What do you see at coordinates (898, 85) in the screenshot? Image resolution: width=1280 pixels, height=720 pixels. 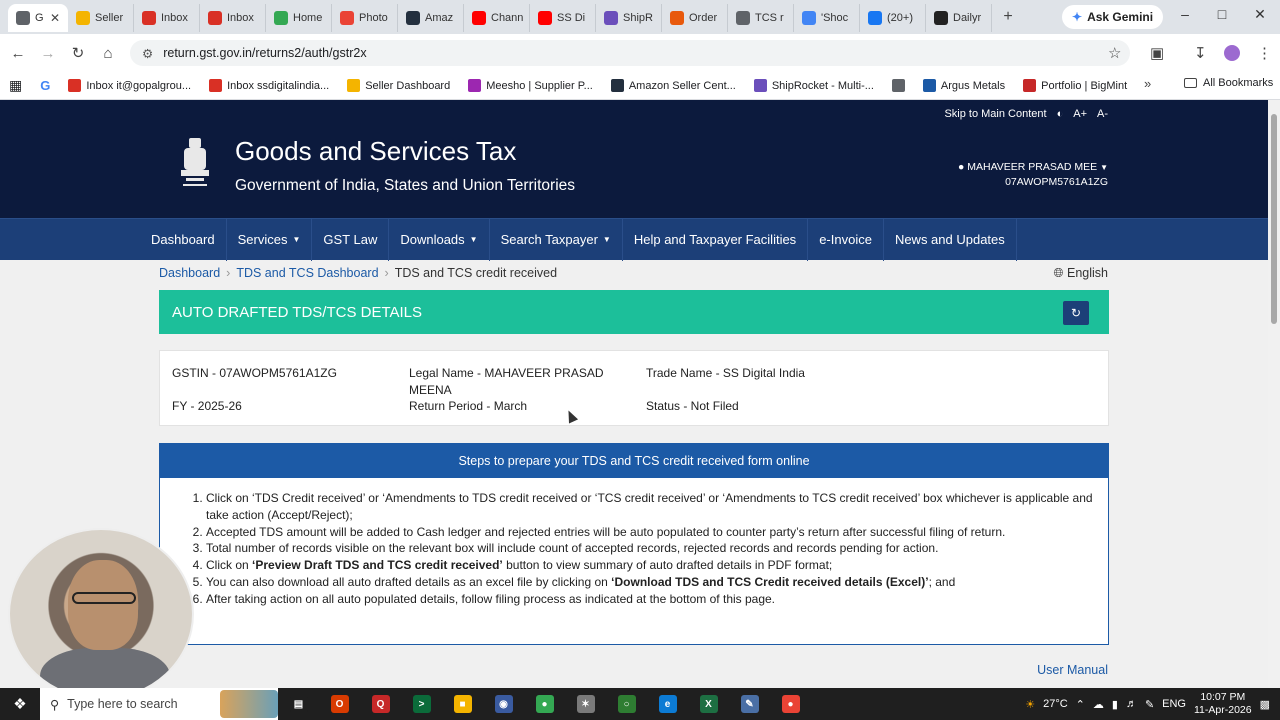 I see `bookmark-item` at bounding box center [898, 85].